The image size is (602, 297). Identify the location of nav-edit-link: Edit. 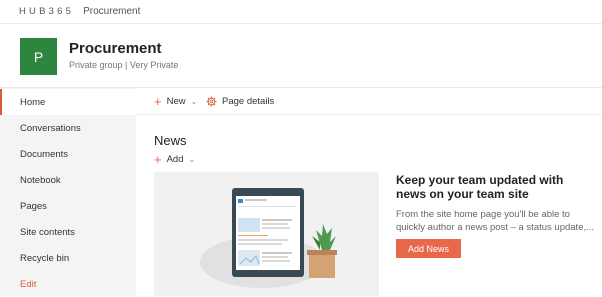
(68, 284).